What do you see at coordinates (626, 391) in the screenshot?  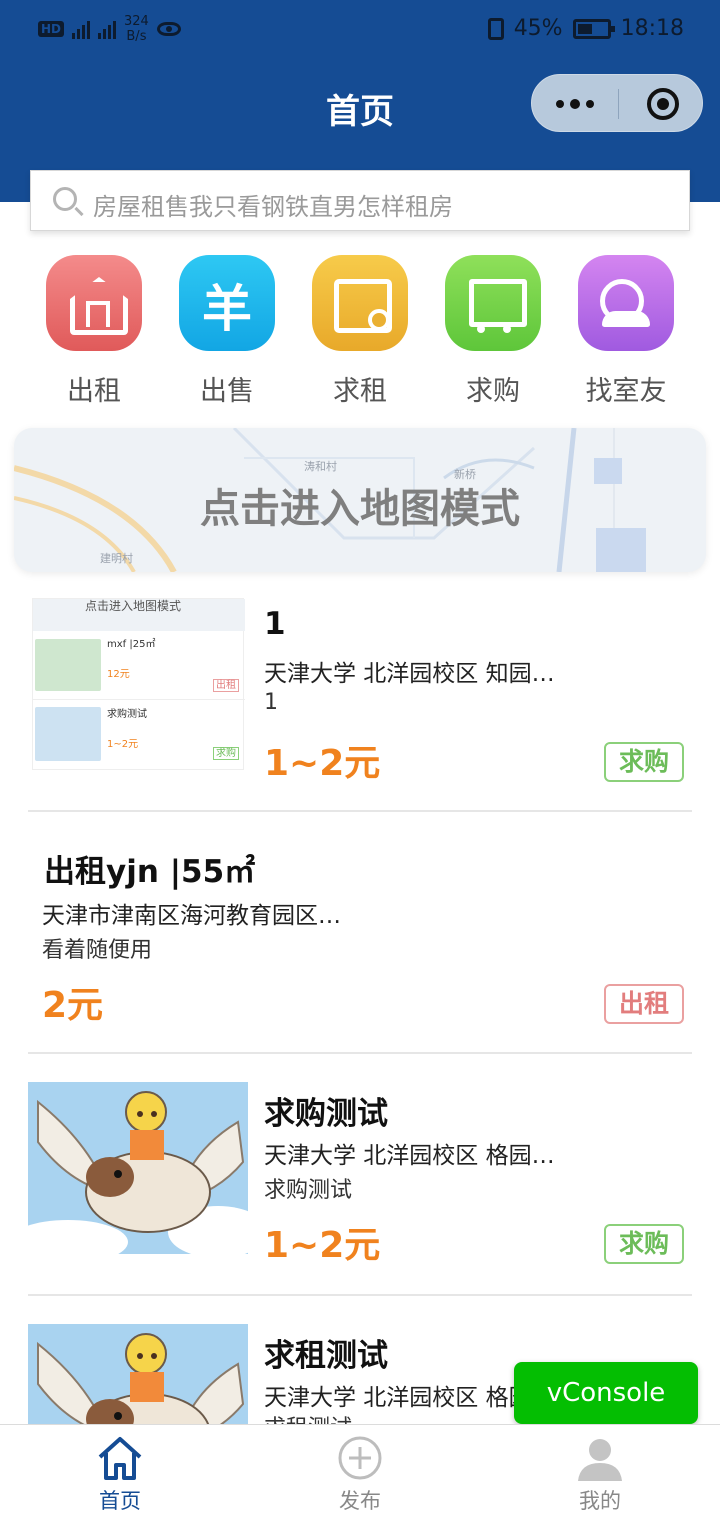 I see `category-label: 找室友` at bounding box center [626, 391].